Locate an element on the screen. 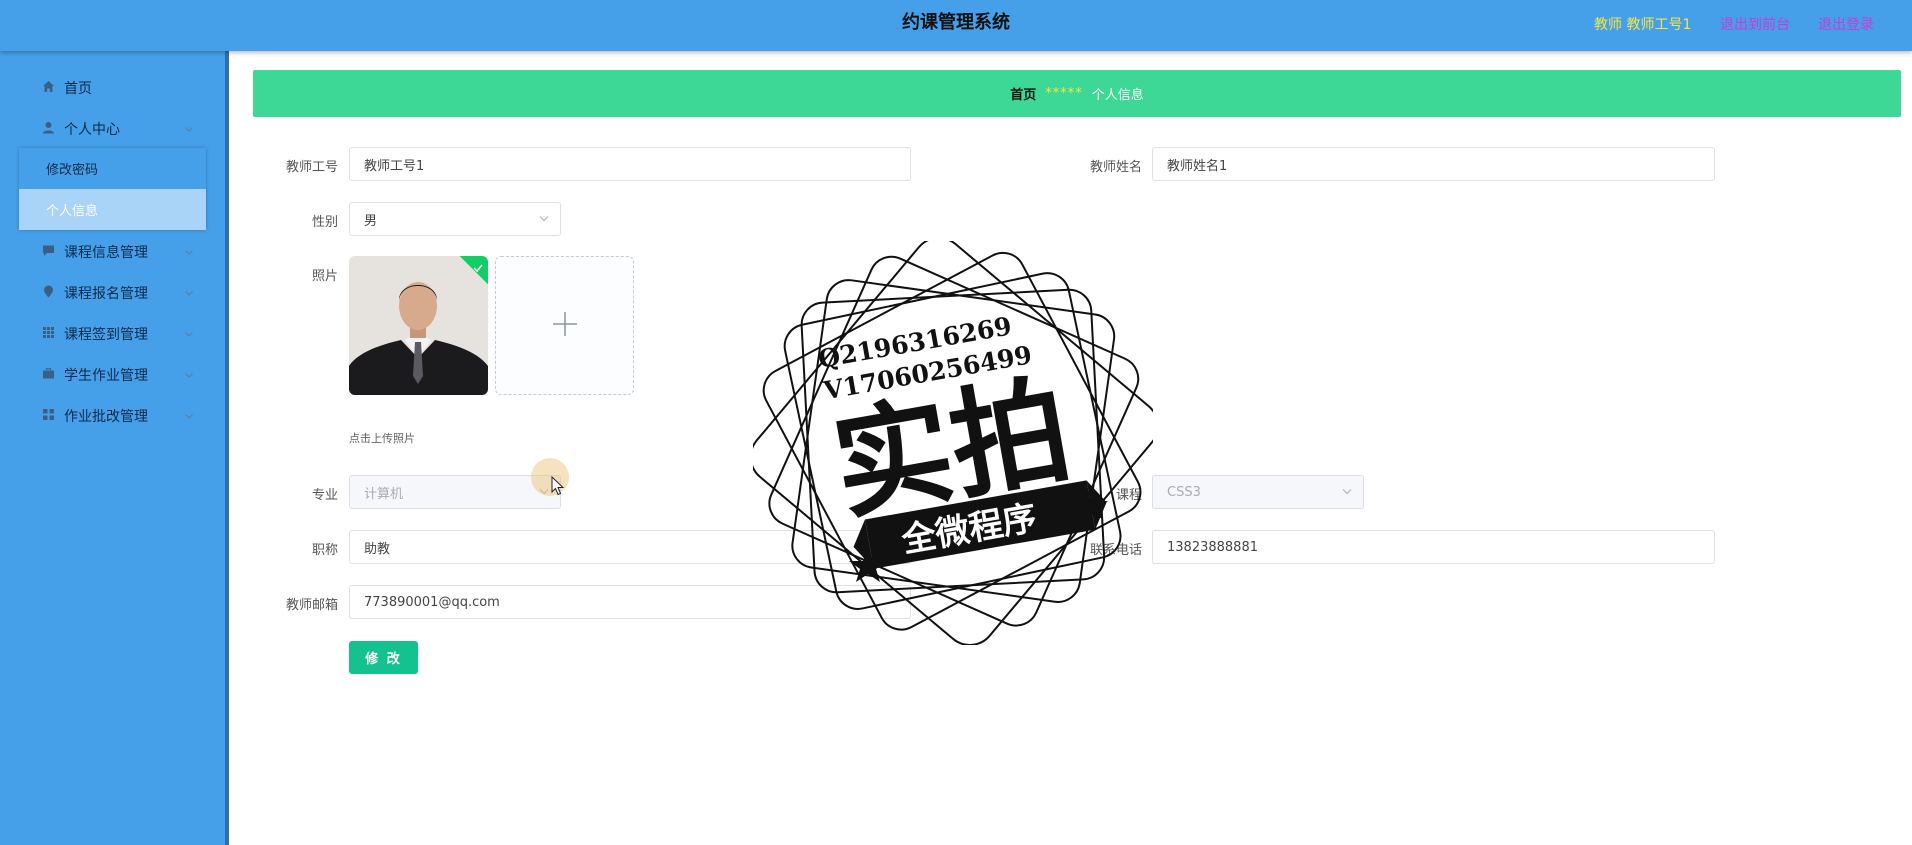 This screenshot has width=1912, height=845. current-user: 教师 教师工号1 is located at coordinates (1643, 25).